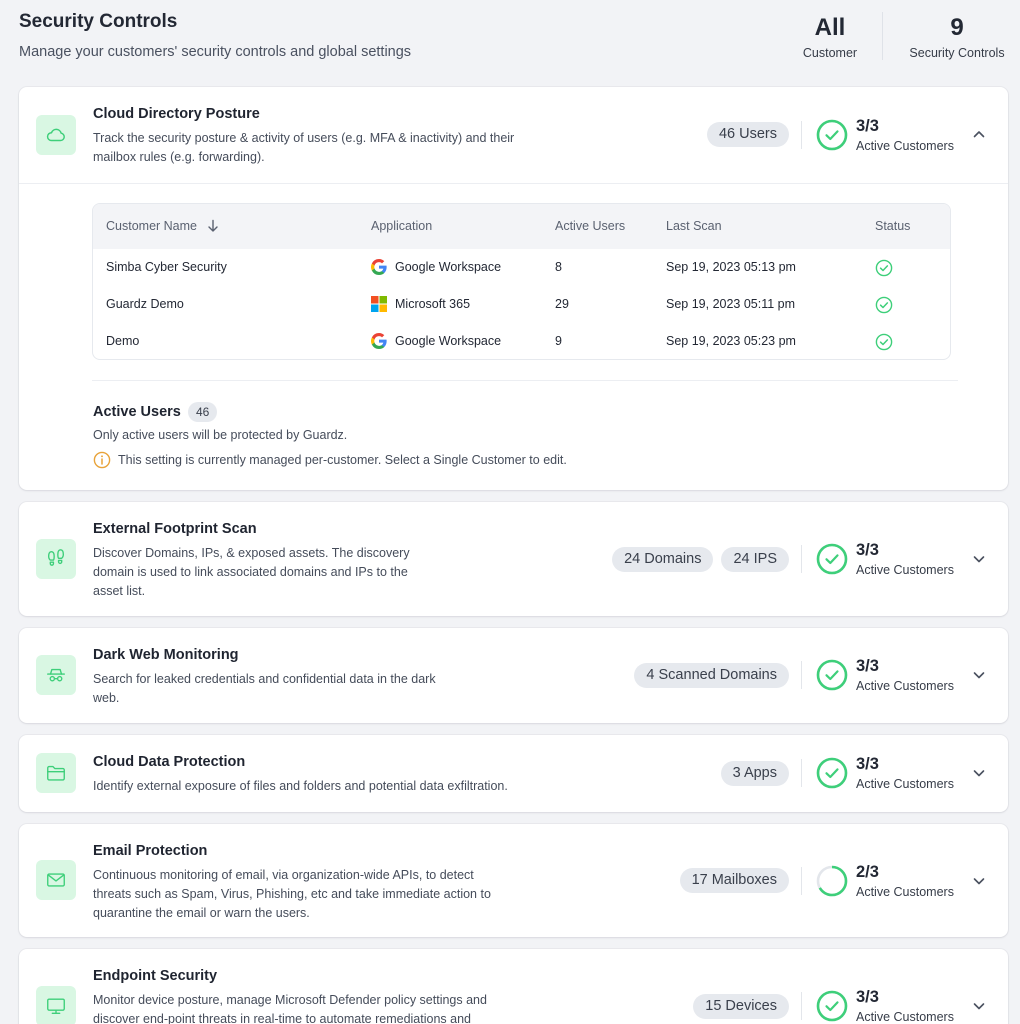  What do you see at coordinates (731, 341) in the screenshot?
I see `last-scan-cell: Sep 19, 2023 05:23 pm` at bounding box center [731, 341].